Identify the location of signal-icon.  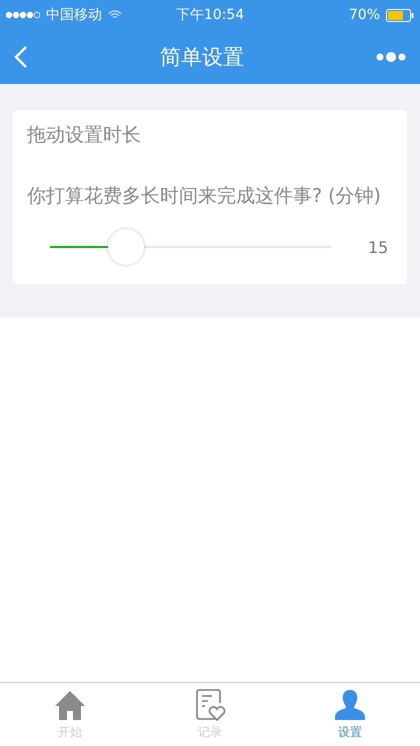
(23, 15).